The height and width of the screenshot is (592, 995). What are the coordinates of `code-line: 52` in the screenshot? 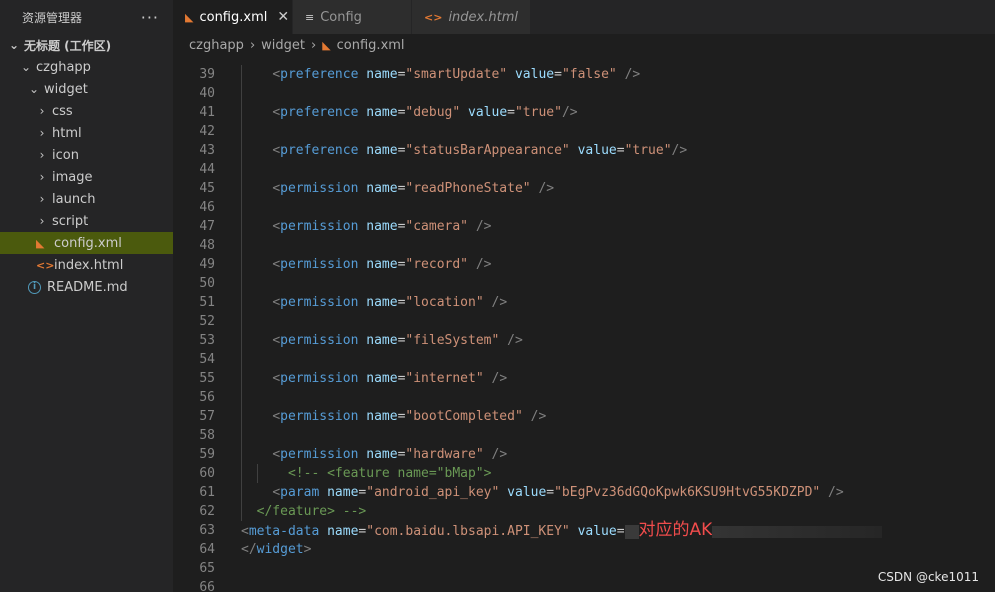 It's located at (584, 321).